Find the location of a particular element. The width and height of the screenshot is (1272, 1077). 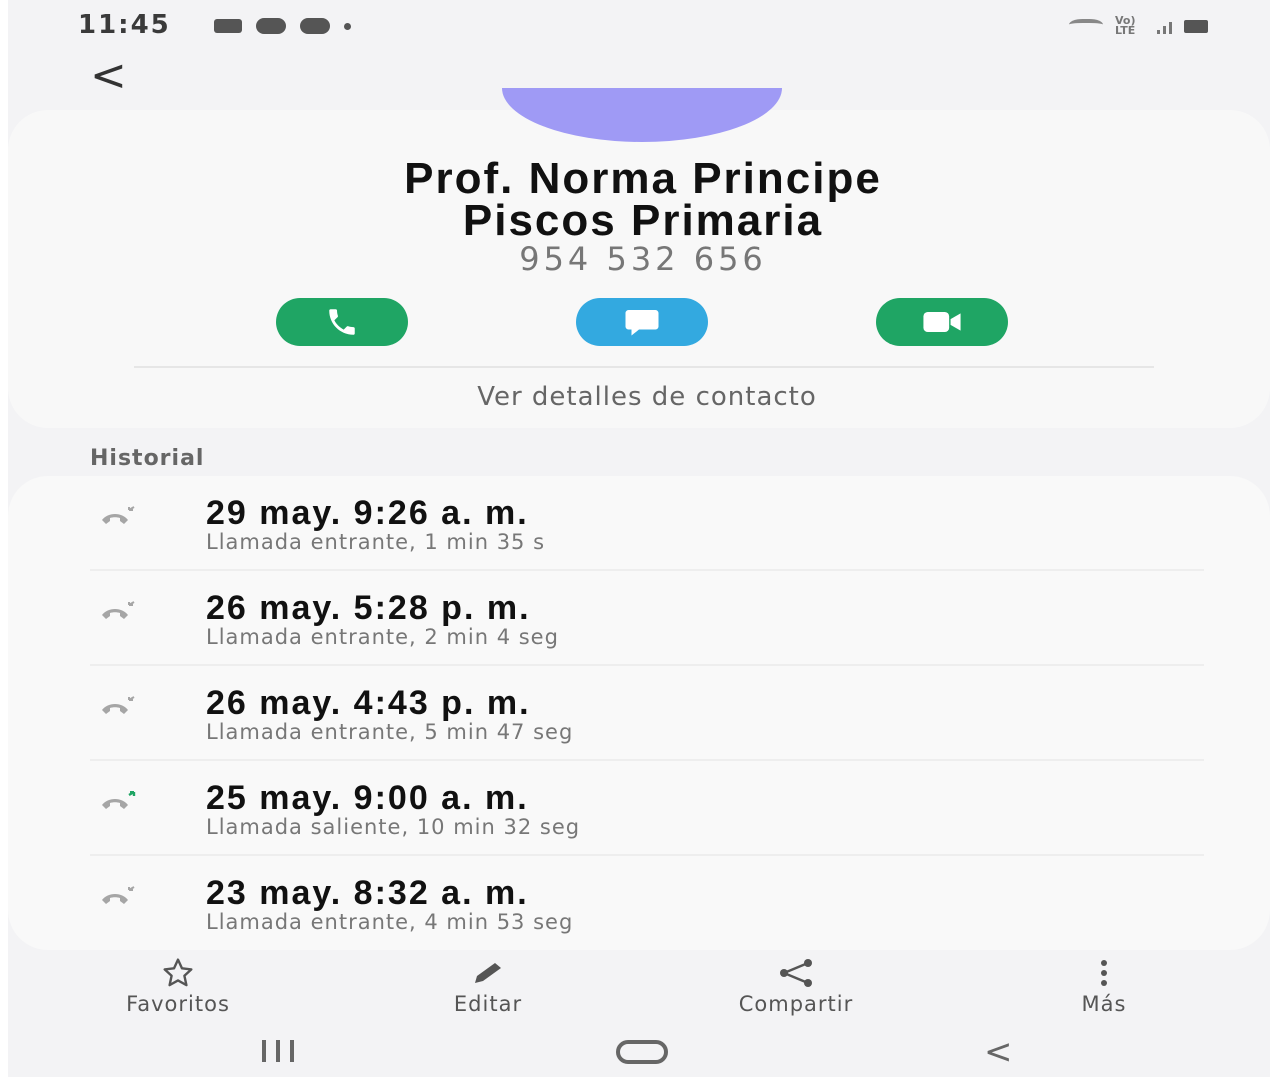

message-button is located at coordinates (642, 322).